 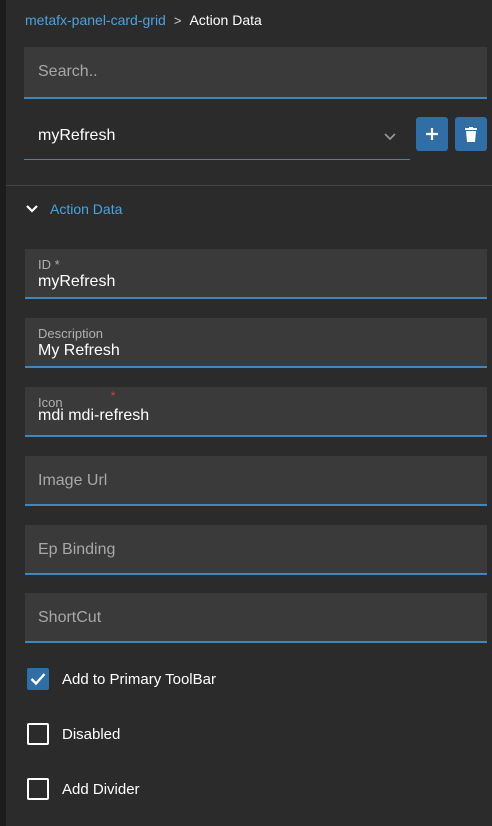 I want to click on ep-binding-field: Ep Binding, so click(x=256, y=550).